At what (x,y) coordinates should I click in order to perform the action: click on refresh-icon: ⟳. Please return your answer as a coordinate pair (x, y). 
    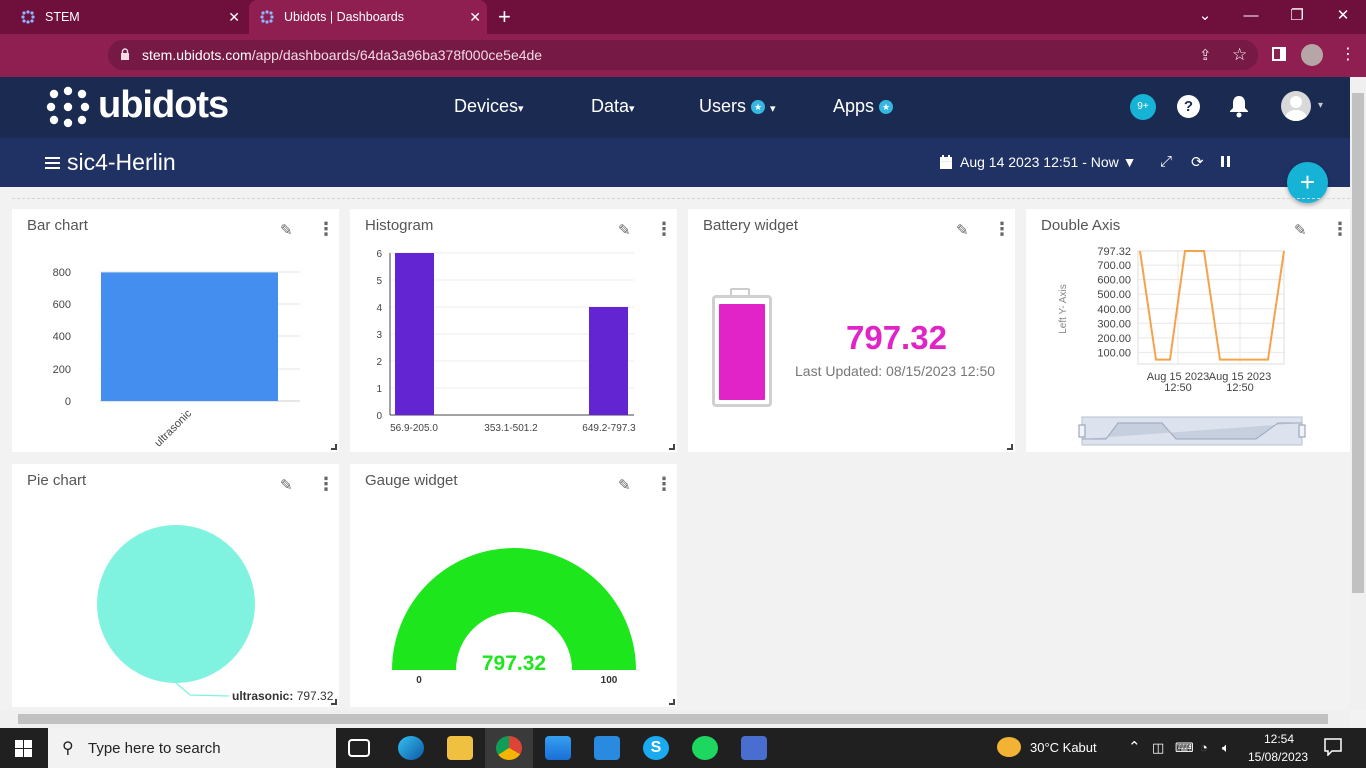
    Looking at the image, I should click on (1197, 162).